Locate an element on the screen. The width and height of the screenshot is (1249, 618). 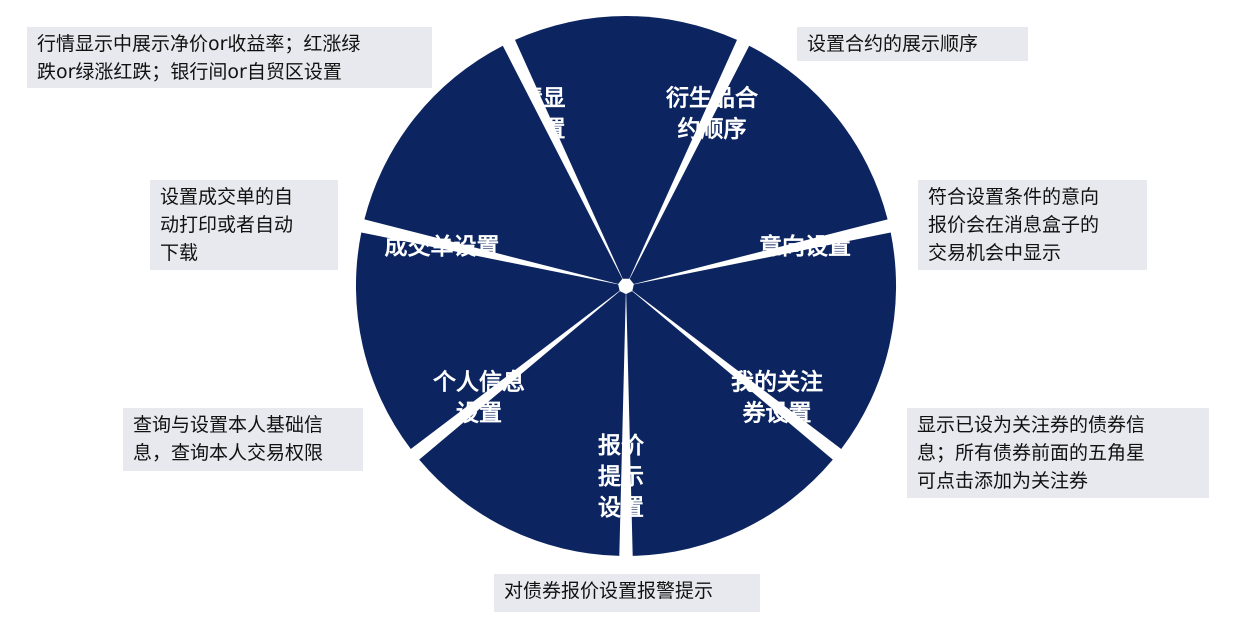
label-trade-ticket: 成交单设置 is located at coordinates (442, 246).